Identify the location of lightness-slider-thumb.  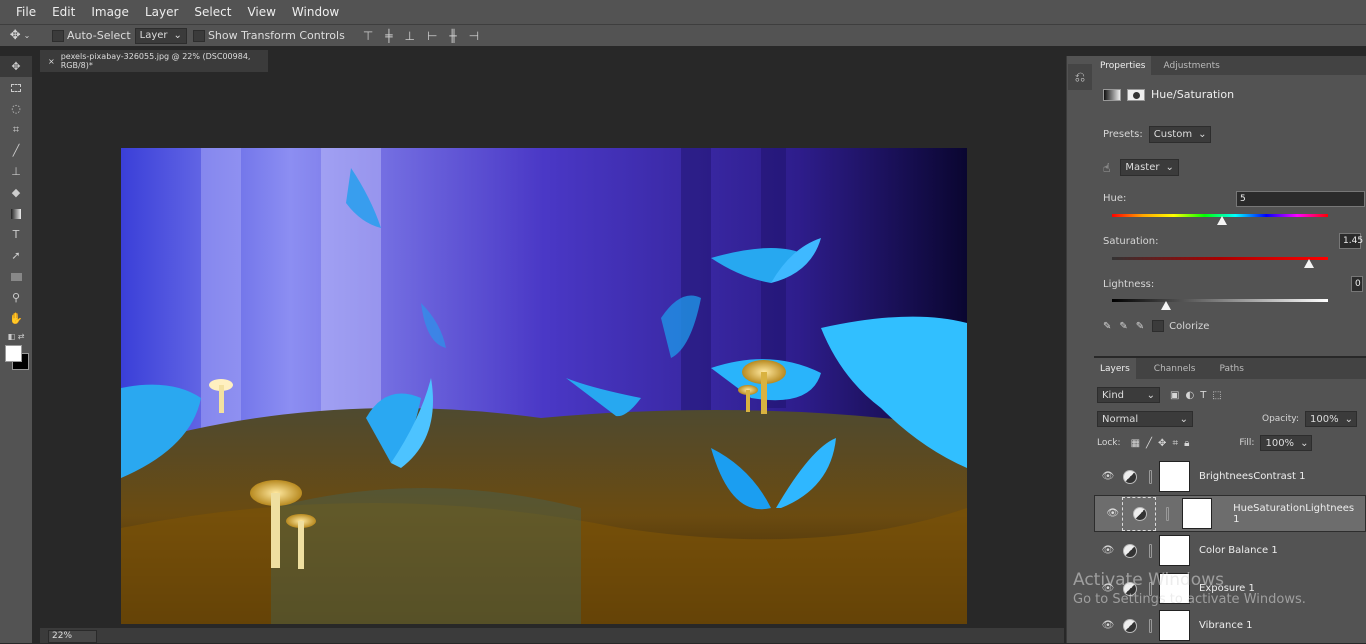
(1166, 305).